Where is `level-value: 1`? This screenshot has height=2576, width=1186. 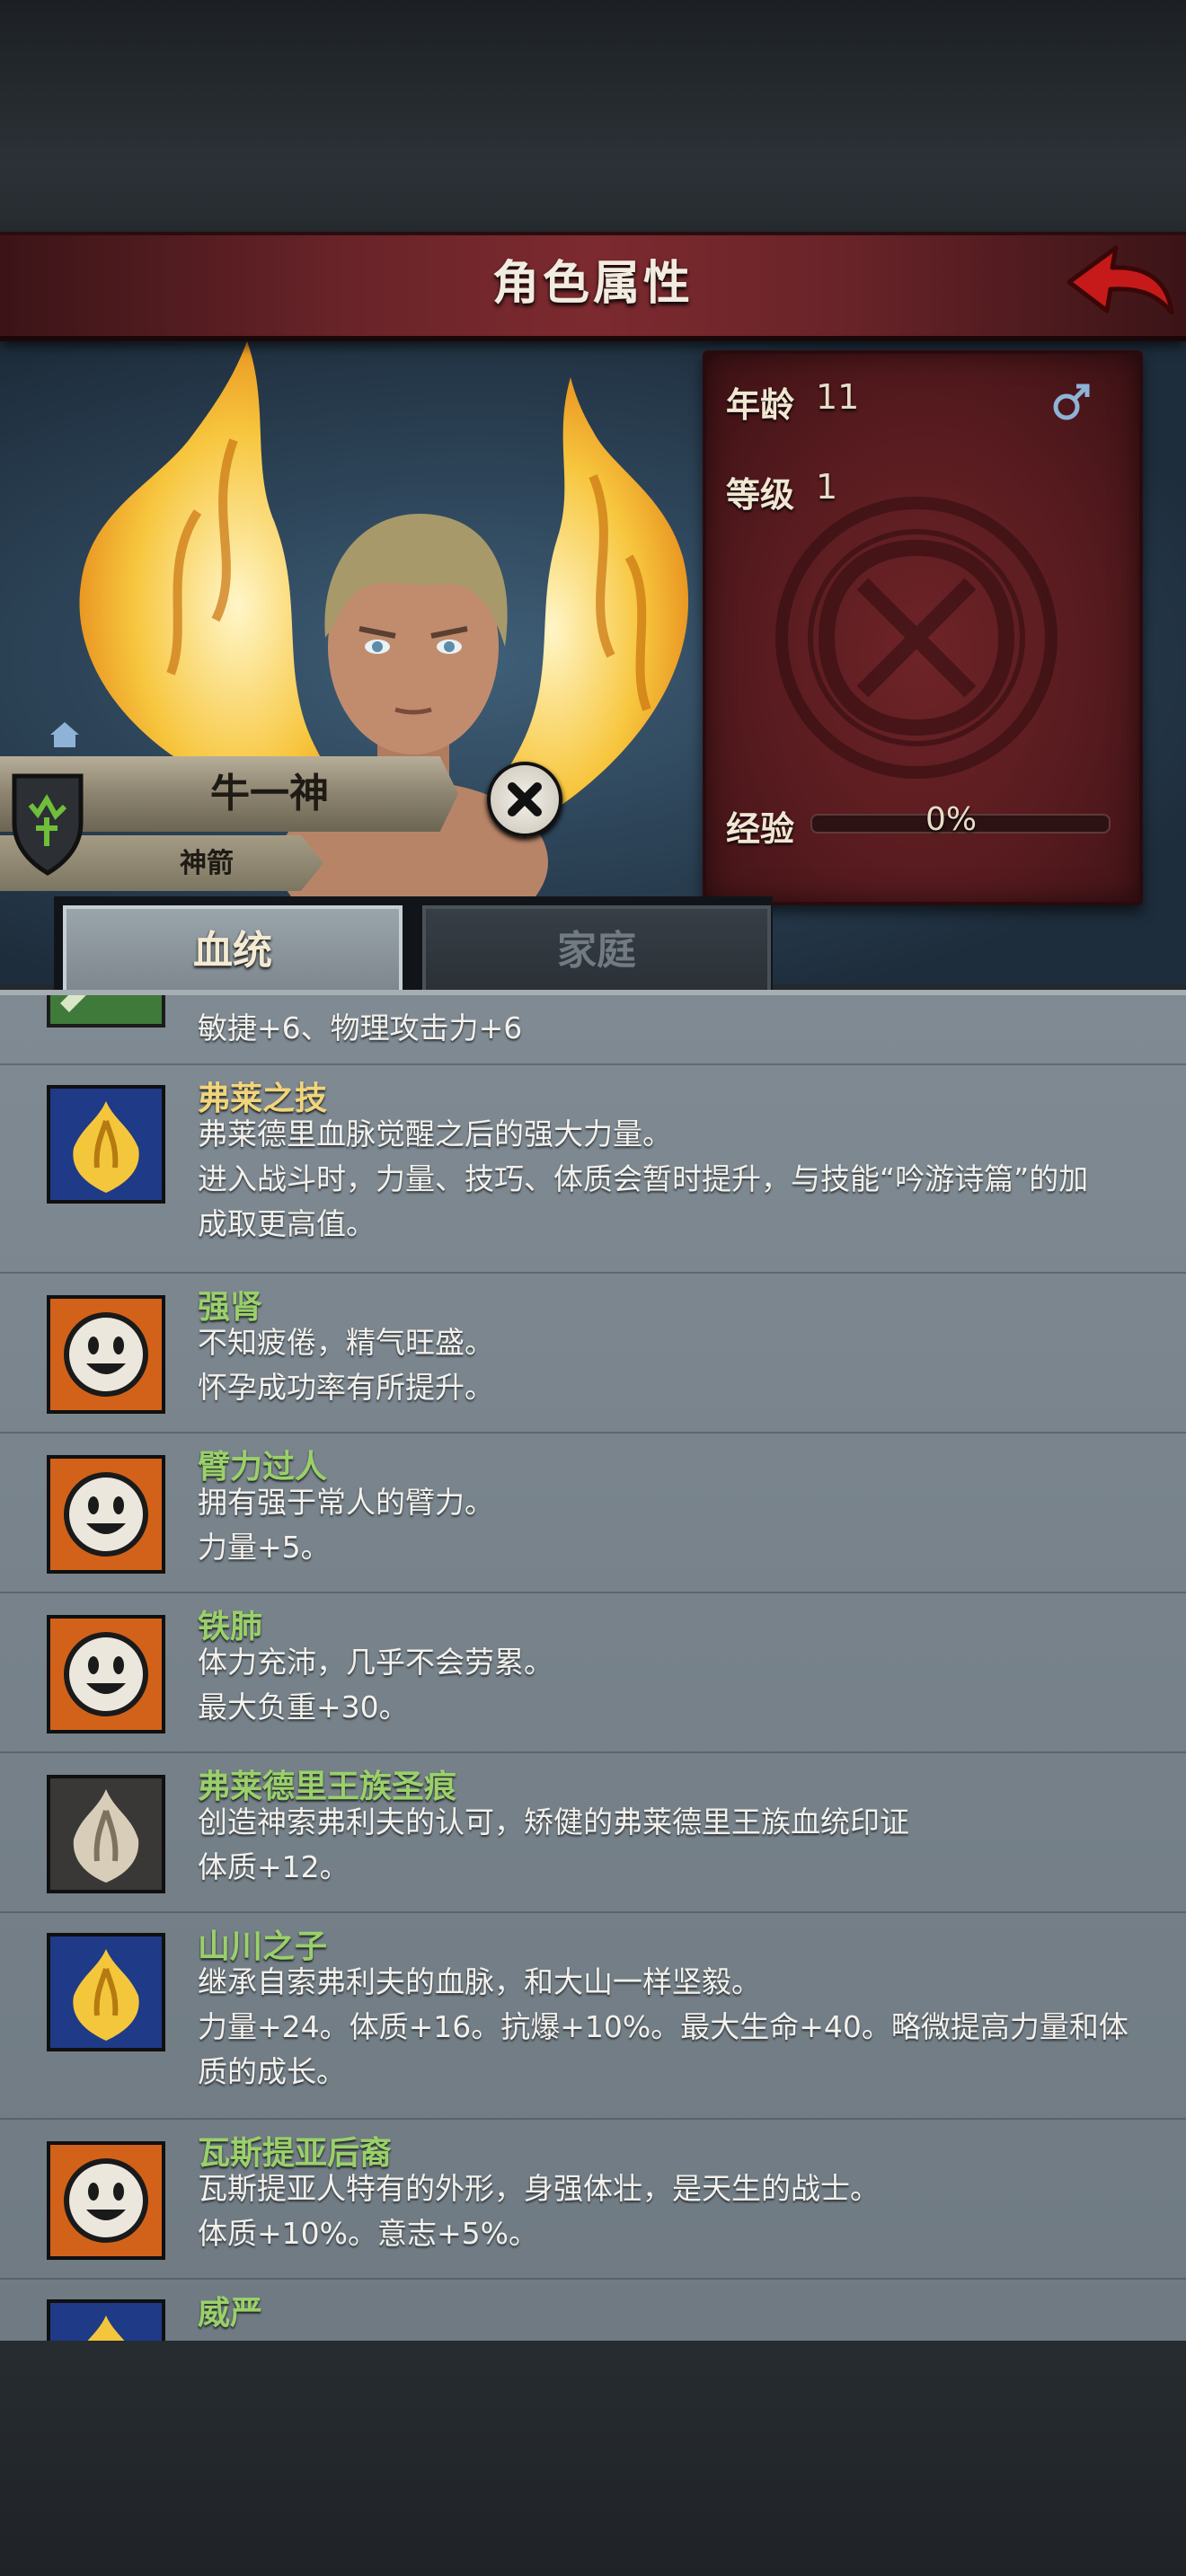
level-value: 1 is located at coordinates (827, 487).